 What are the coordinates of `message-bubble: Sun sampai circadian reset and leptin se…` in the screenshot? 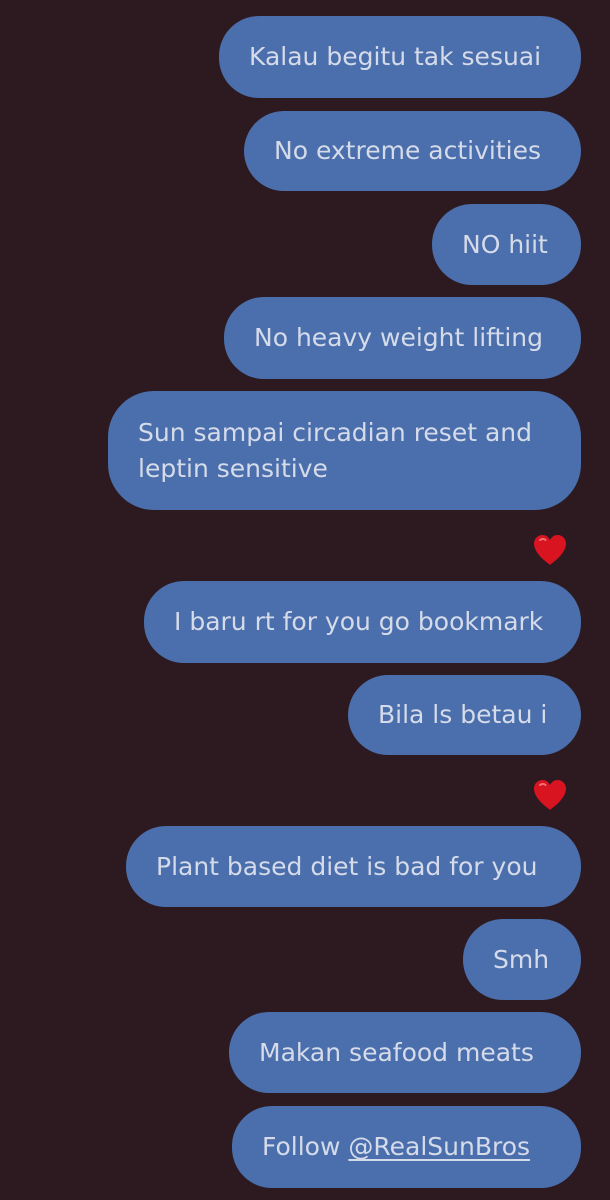 It's located at (344, 450).